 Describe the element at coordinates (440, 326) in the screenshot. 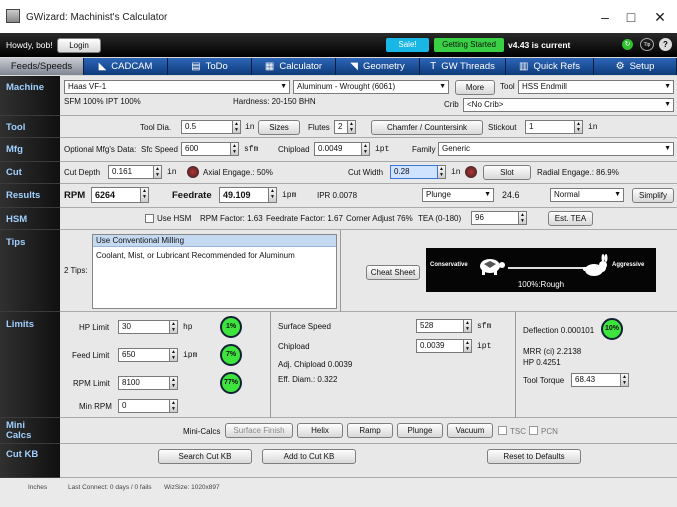

I see `surface-speed-input: 528` at that location.